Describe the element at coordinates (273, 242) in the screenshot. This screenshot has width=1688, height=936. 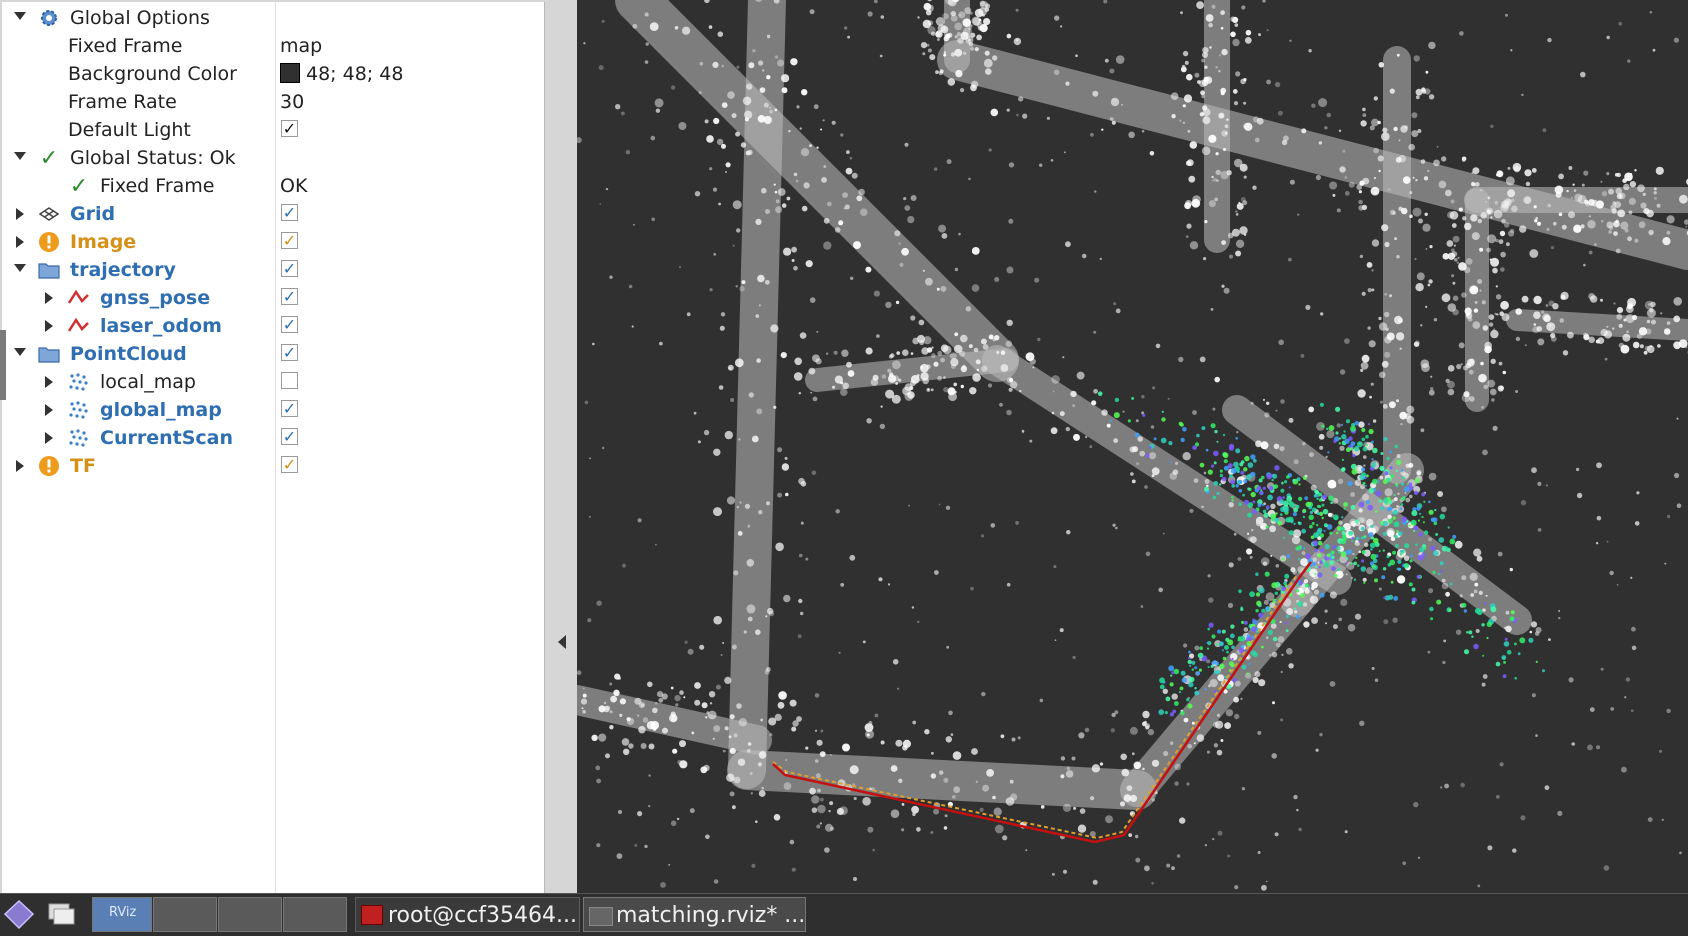
I see `tree-row-image: Image ✓` at that location.